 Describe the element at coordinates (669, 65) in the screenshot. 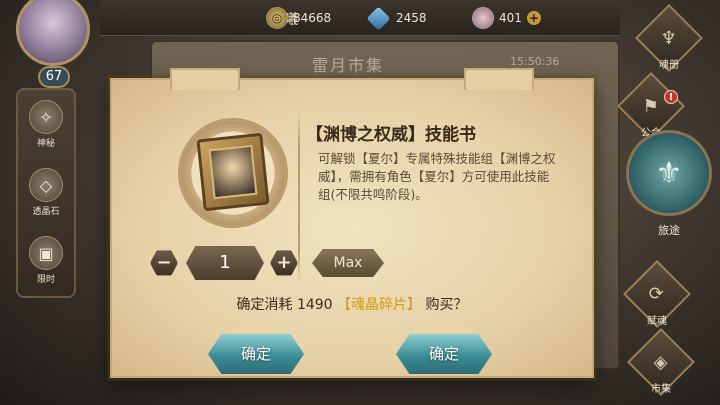

I see `right-menu-label: 魂册` at that location.